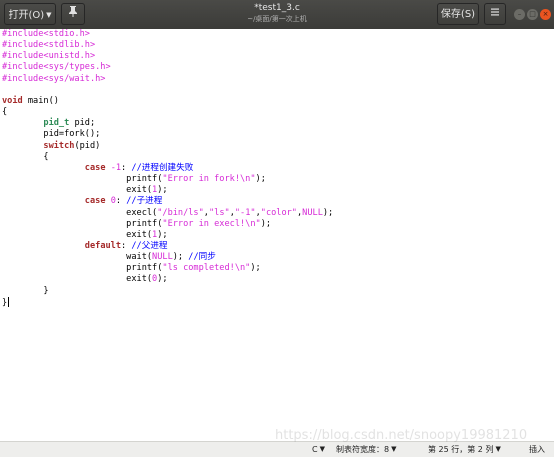  What do you see at coordinates (277, 449) in the screenshot?
I see `status-bar: C ▼ 制表符宽度：8 ▼ 第 25 行，第 2 列 ▼ 插入` at bounding box center [277, 449].